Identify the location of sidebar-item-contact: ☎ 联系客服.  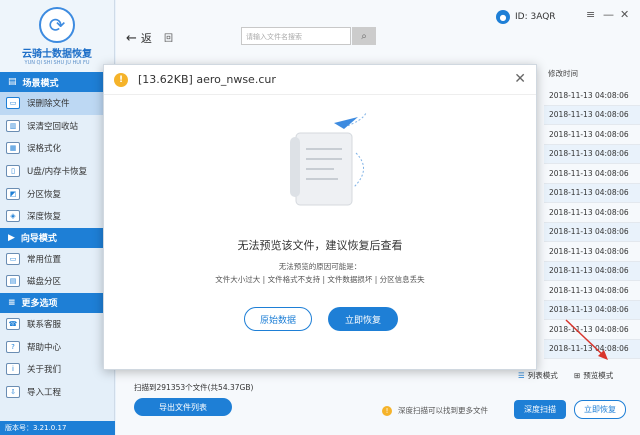
(57, 324).